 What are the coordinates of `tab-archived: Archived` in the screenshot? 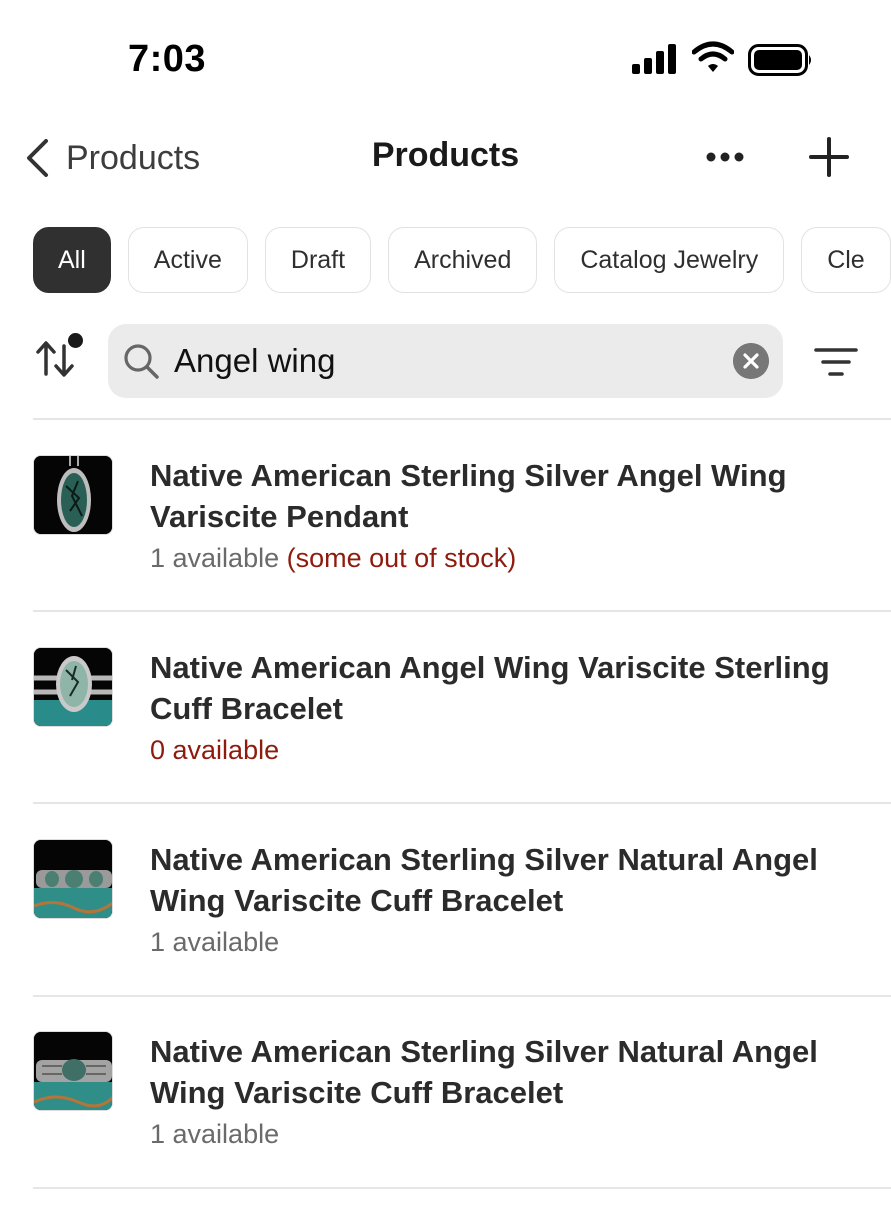 It's located at (463, 260).